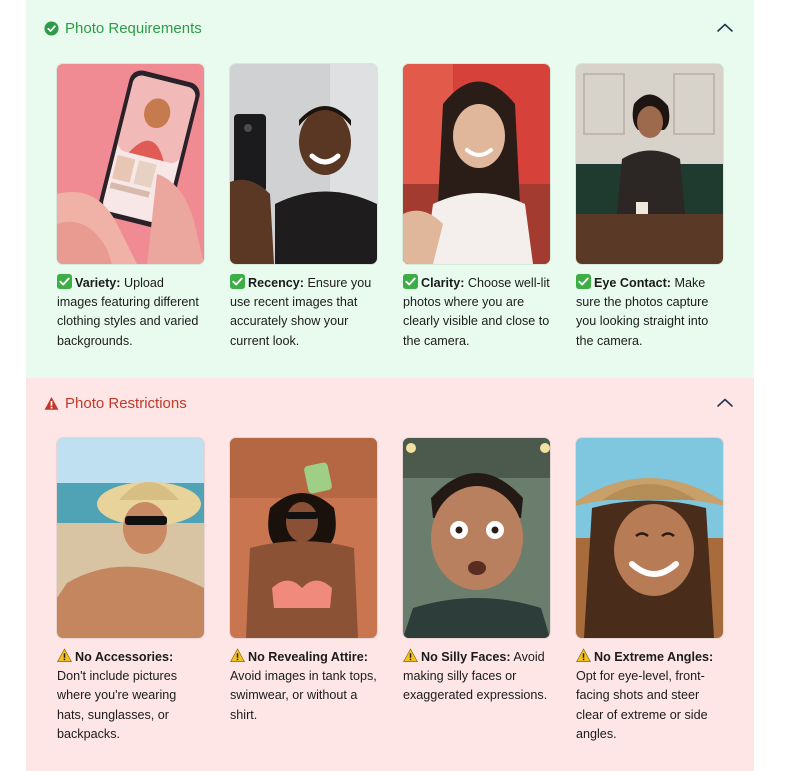 This screenshot has width=800, height=771. Describe the element at coordinates (390, 403) in the screenshot. I see `restrictions-header: Photo Restrictions` at that location.